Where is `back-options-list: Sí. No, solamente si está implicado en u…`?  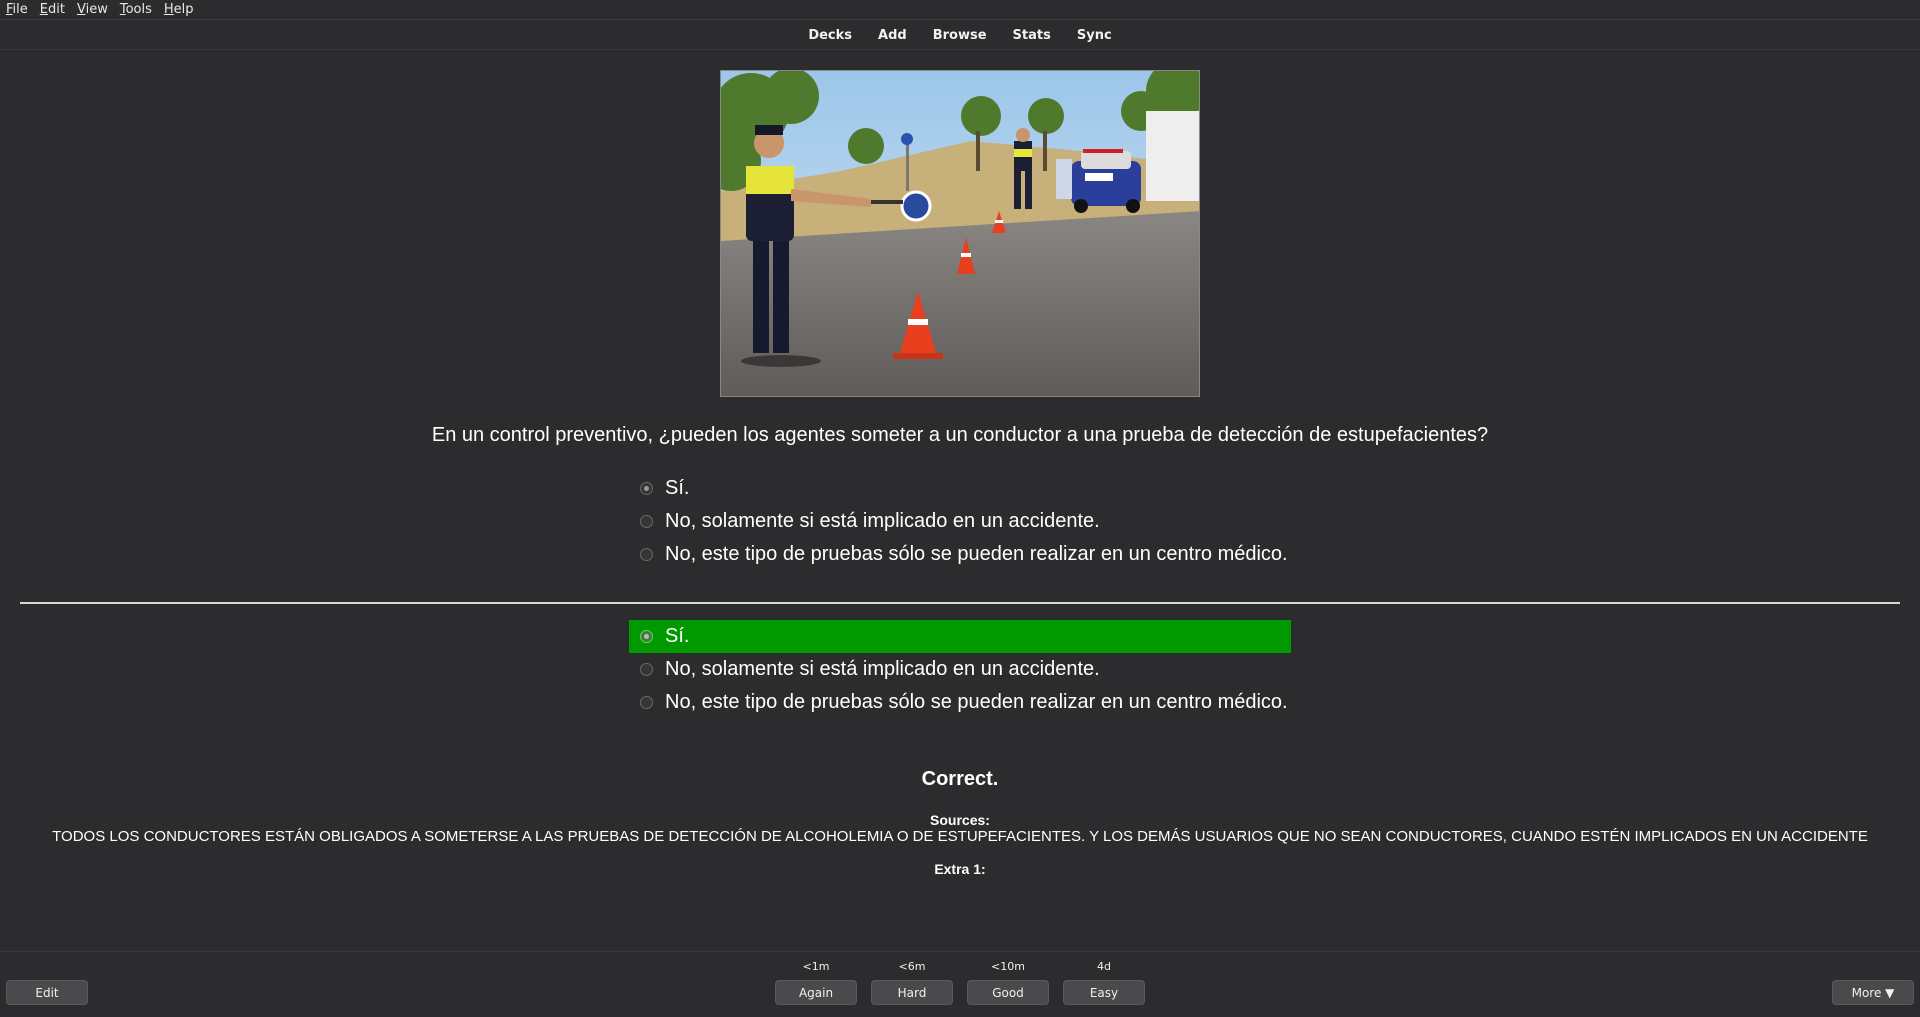 back-options-list: Sí. No, solamente si está implicado en u… is located at coordinates (960, 669).